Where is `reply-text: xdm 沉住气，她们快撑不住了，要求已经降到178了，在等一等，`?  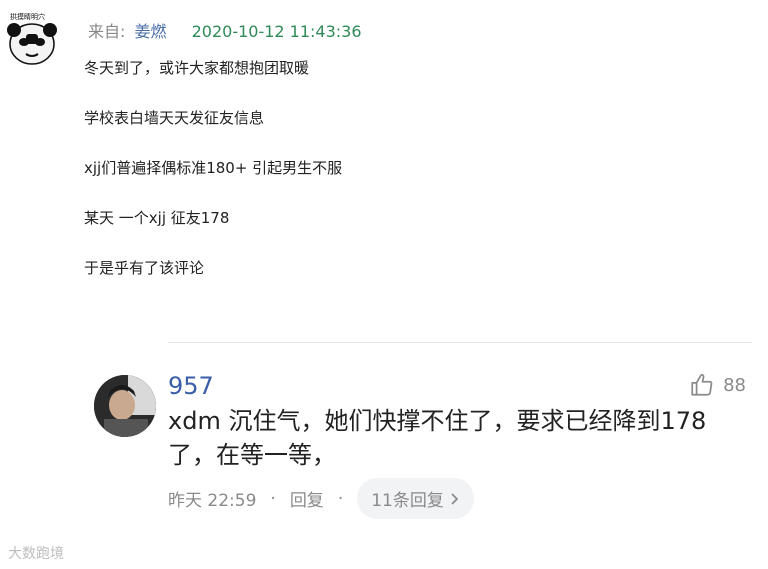
reply-text: xdm 沉住气，她们快撑不住了，要求已经降到178了，在等一等， is located at coordinates (437, 438).